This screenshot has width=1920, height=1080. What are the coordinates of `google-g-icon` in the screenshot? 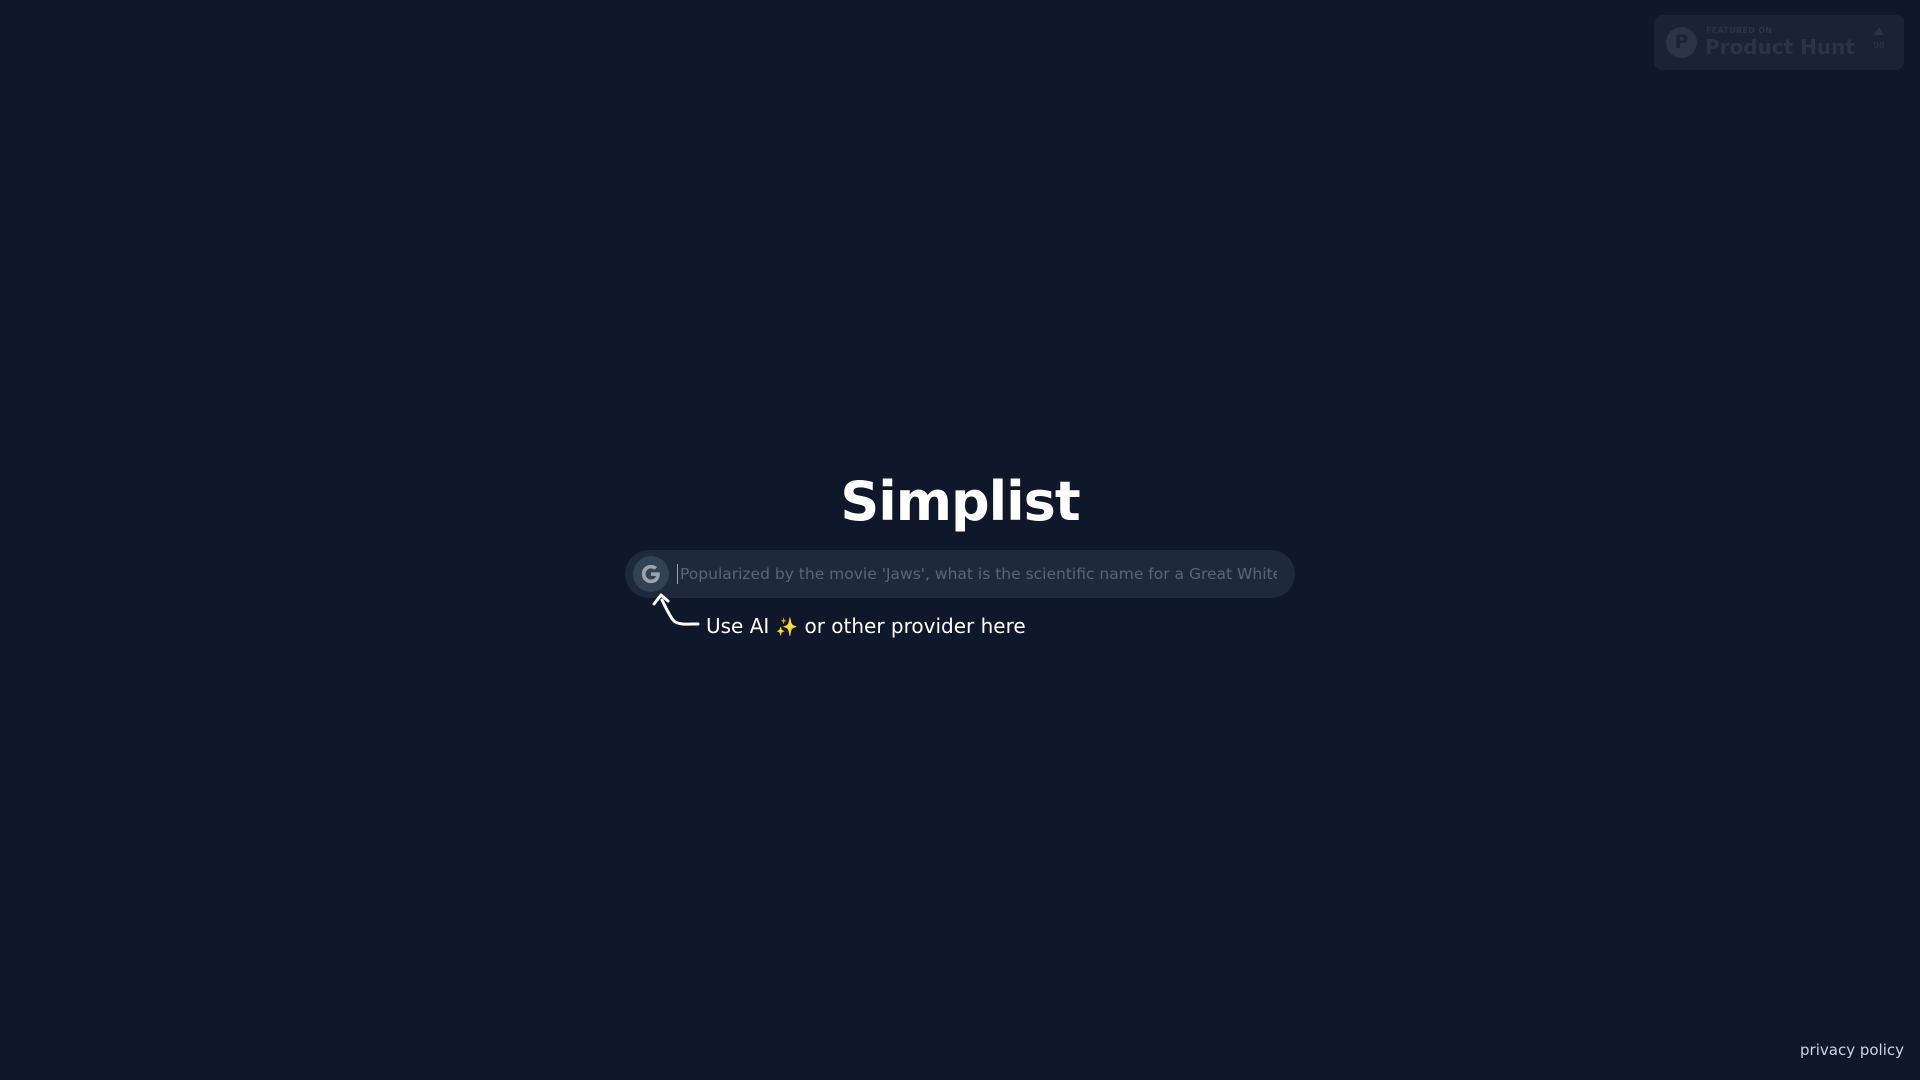 It's located at (650, 574).